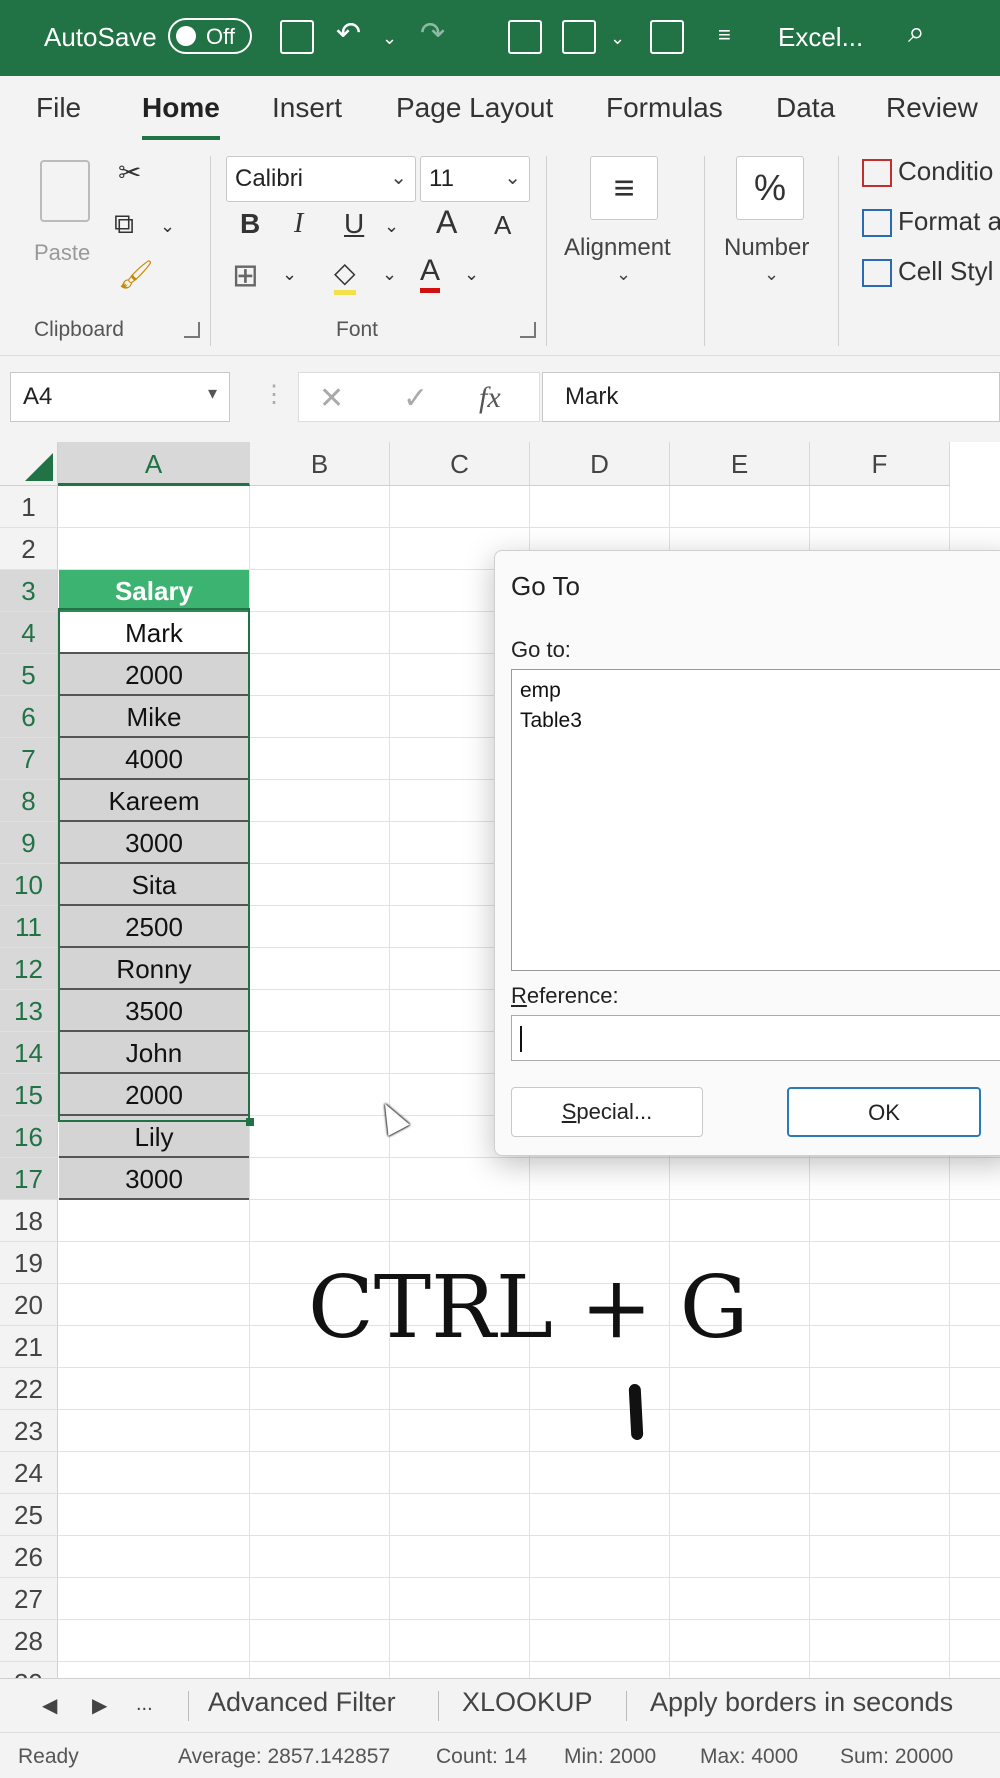 Image resolution: width=1000 pixels, height=1778 pixels. What do you see at coordinates (124, 224) in the screenshot?
I see `copy-icon: ⧉` at bounding box center [124, 224].